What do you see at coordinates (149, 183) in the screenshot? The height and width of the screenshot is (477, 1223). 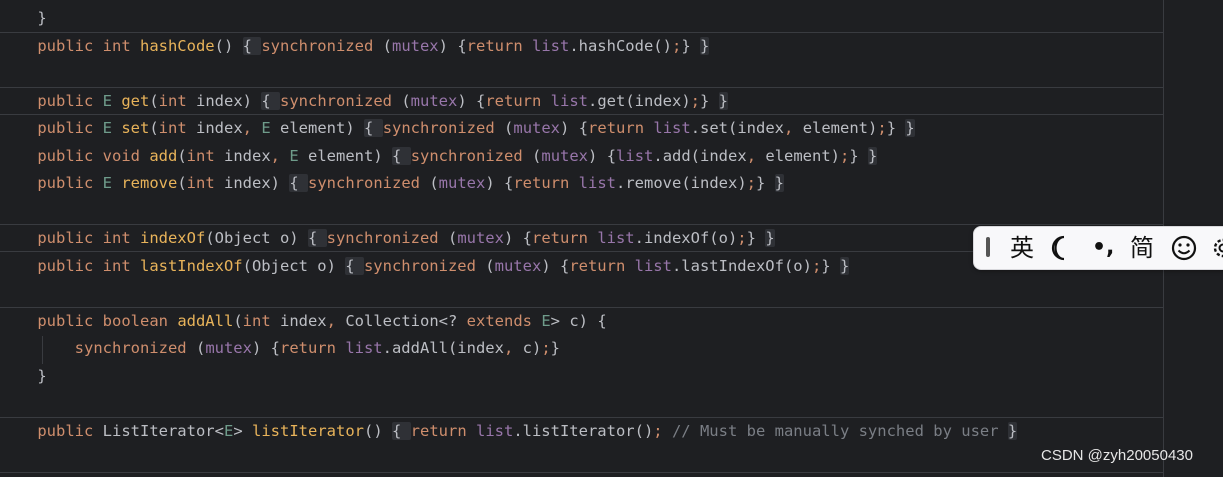 I see `code-token: remove` at bounding box center [149, 183].